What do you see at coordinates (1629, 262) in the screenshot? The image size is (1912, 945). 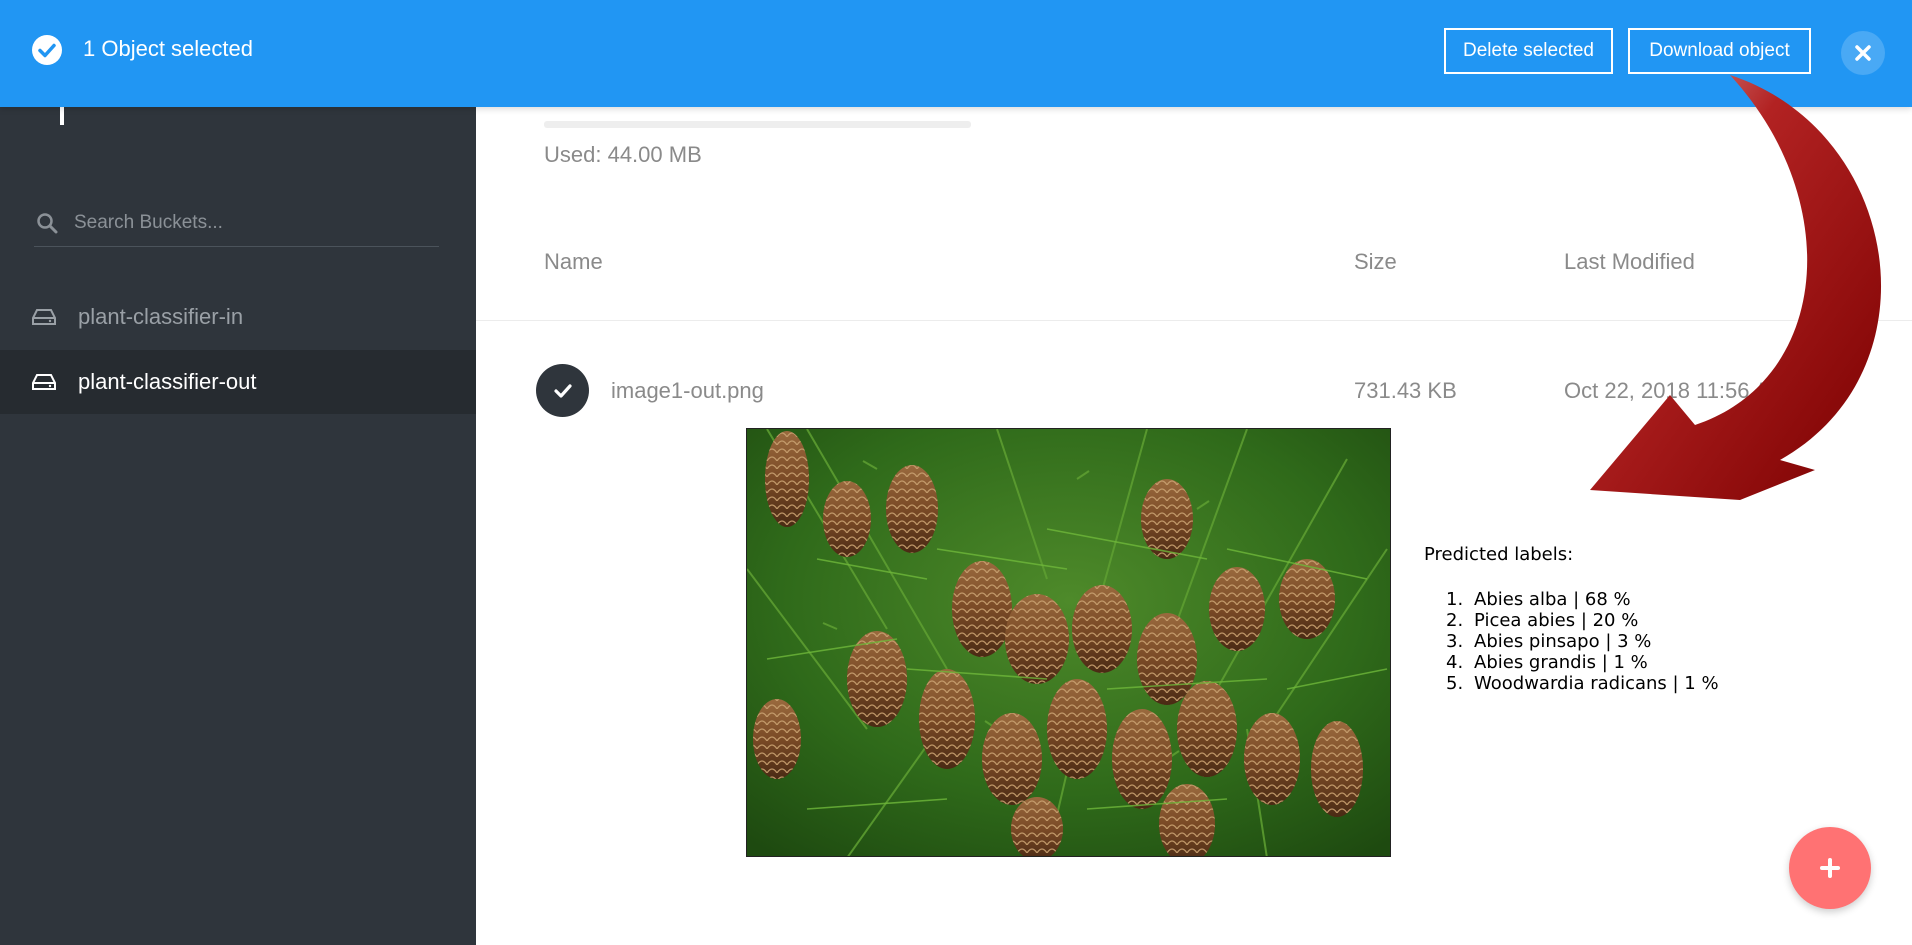 I see `column-header-last-modified: Last Modified` at bounding box center [1629, 262].